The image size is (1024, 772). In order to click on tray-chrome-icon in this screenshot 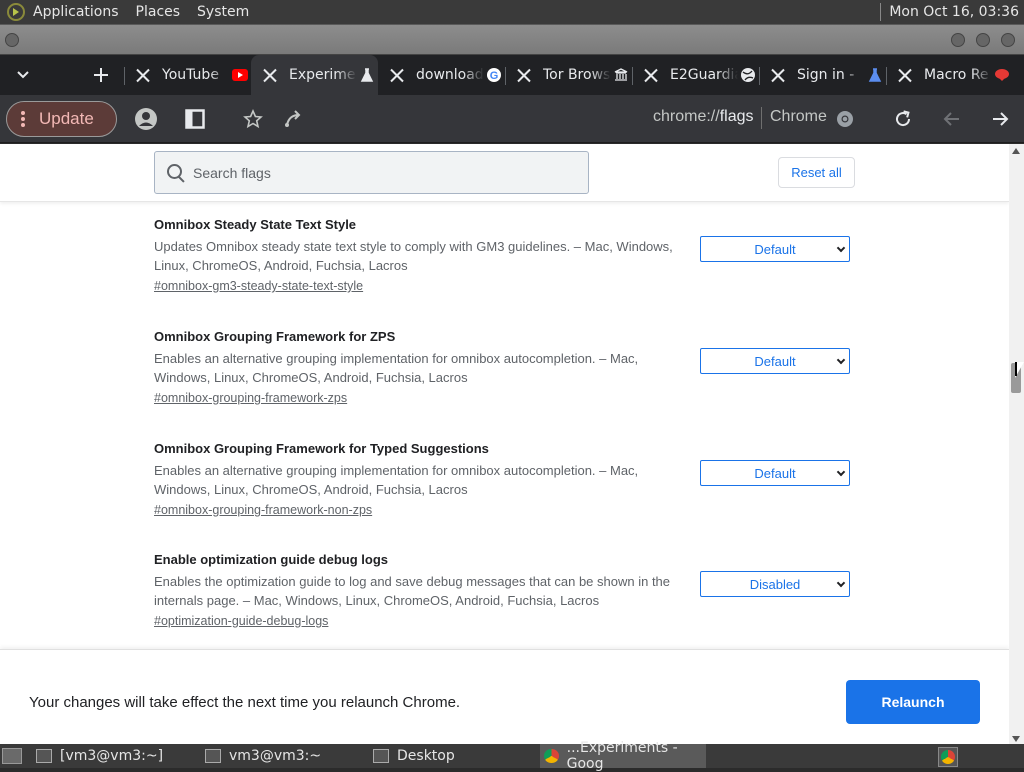, I will do `click(948, 757)`.